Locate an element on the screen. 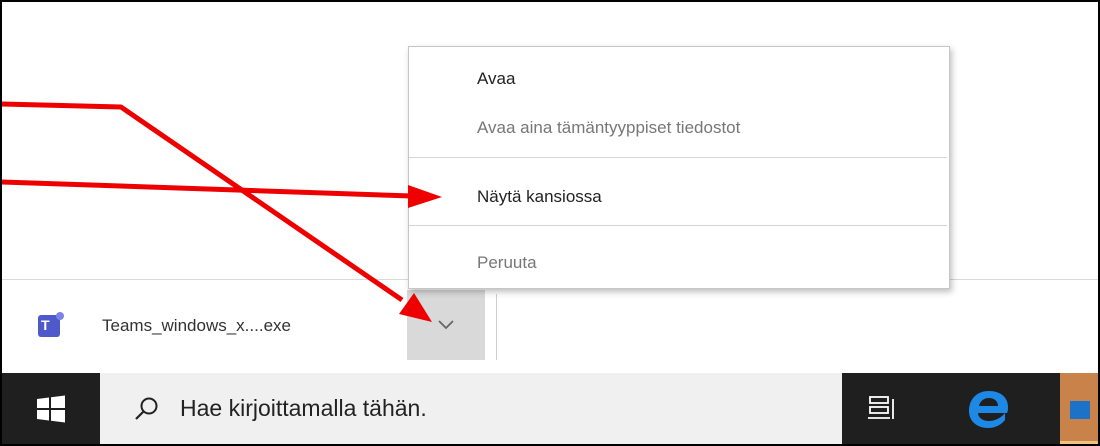  start-button is located at coordinates (51, 408).